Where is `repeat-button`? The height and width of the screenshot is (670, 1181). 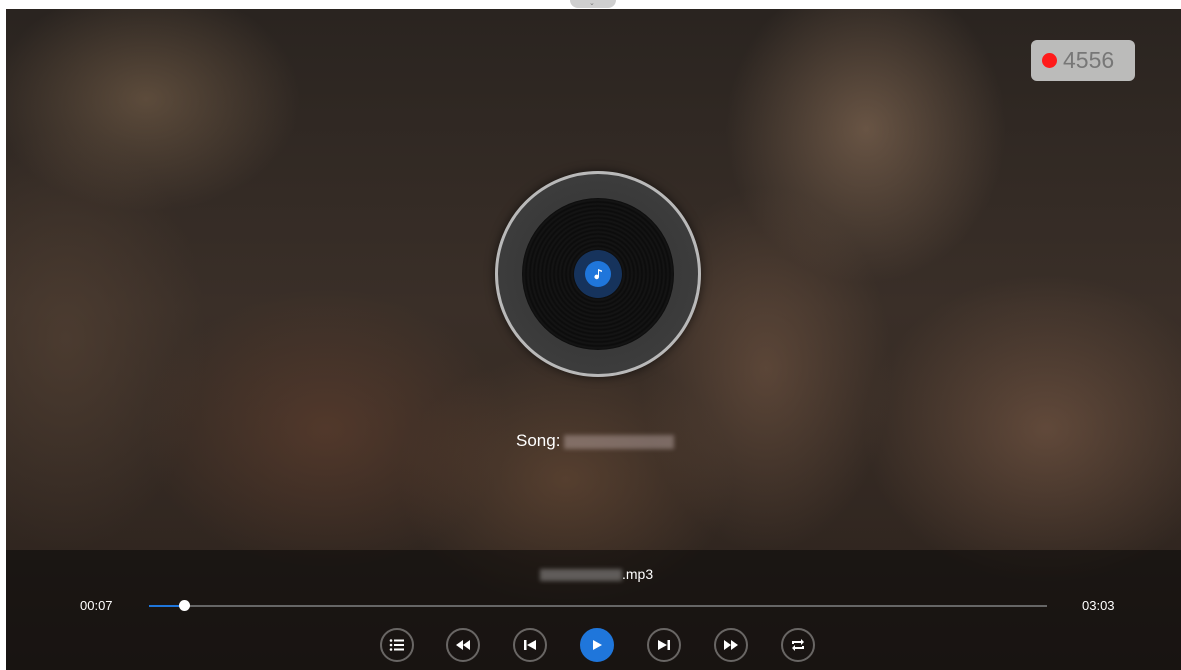
repeat-button is located at coordinates (798, 645).